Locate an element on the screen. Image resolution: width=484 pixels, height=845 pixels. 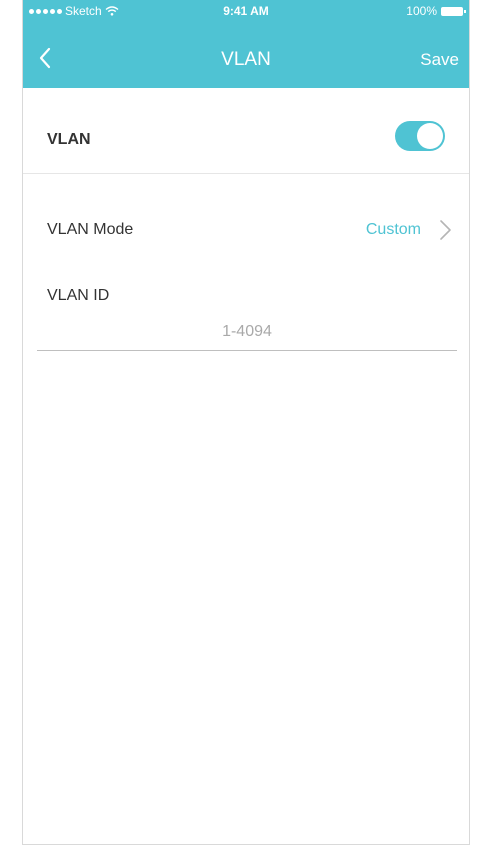
chevron-right-icon is located at coordinates (445, 230).